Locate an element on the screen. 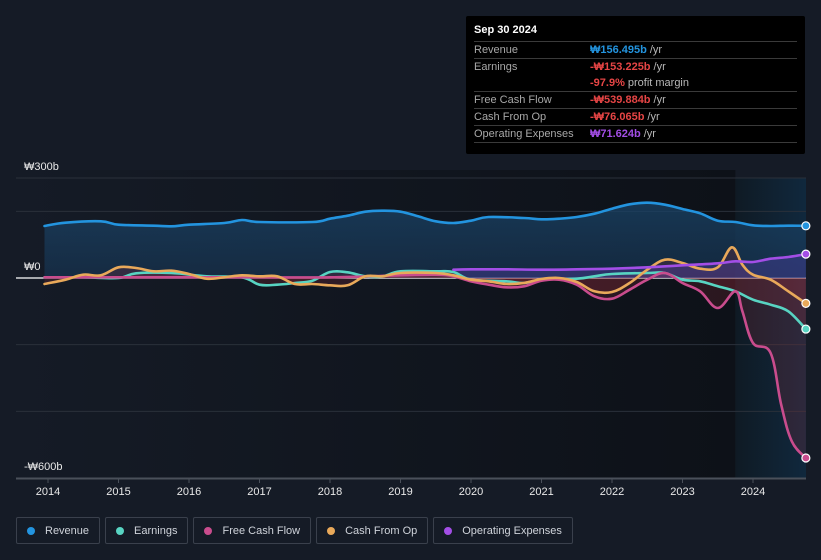  tooltip-row-label: Revenue is located at coordinates (496, 50).